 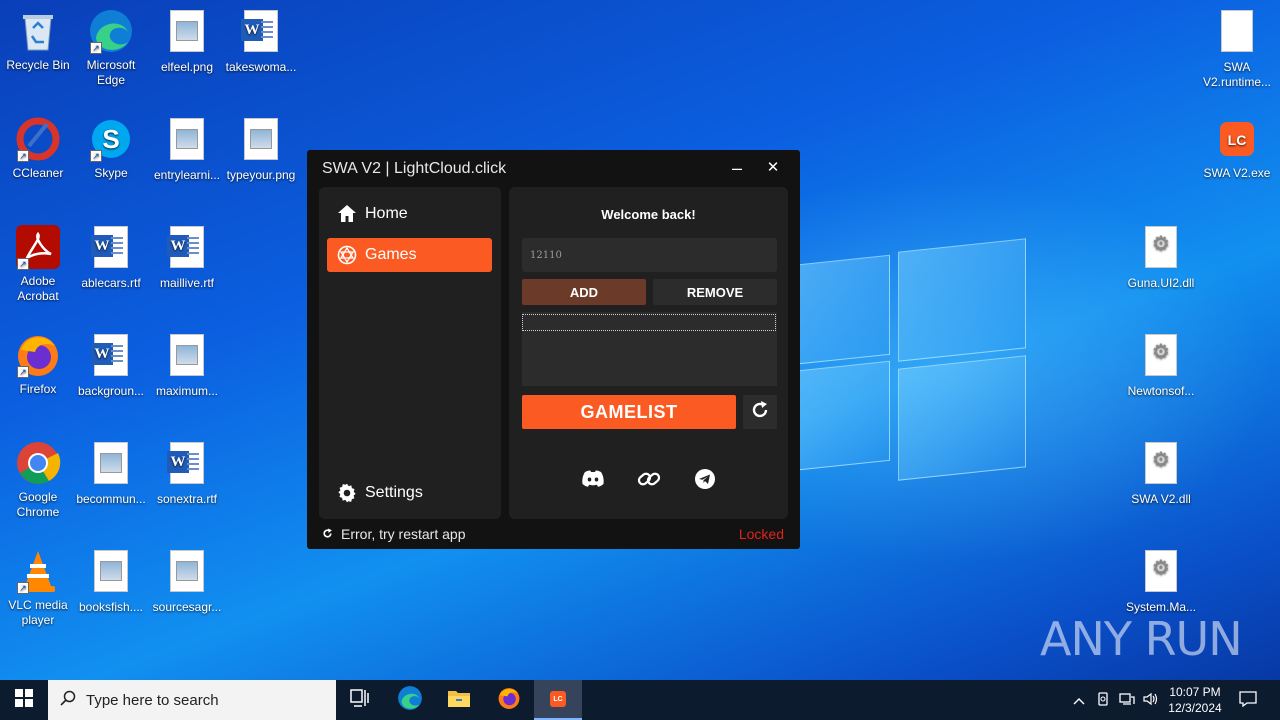 What do you see at coordinates (38, 247) in the screenshot?
I see `acrobat-icon: ↗` at bounding box center [38, 247].